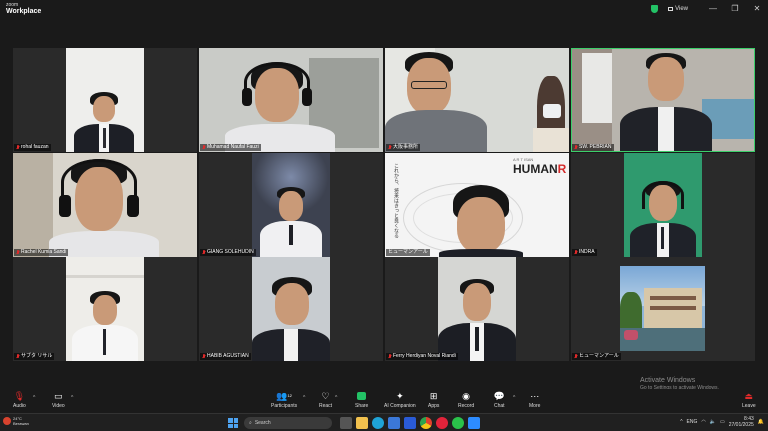 The image size is (768, 431). What do you see at coordinates (587, 252) in the screenshot?
I see `participant-name: INDRA` at bounding box center [587, 252].